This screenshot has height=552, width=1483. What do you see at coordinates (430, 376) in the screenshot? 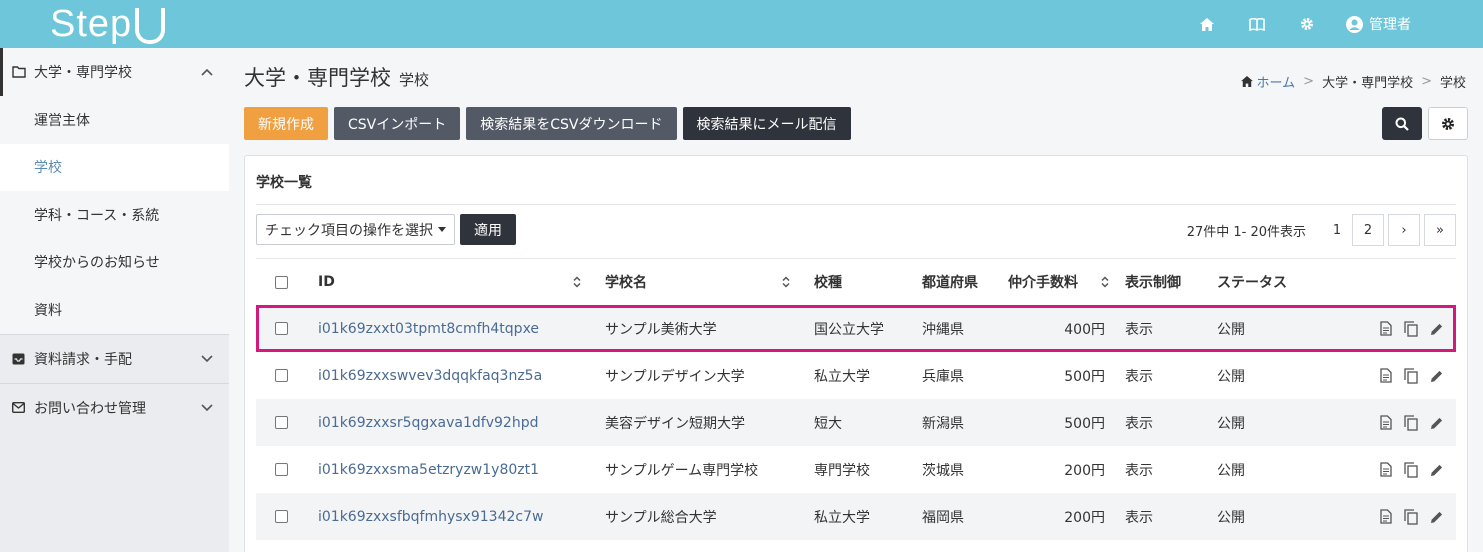
I see `row-id-link: i01k69zxxswvev3dqqkfaq3nz5a` at bounding box center [430, 376].